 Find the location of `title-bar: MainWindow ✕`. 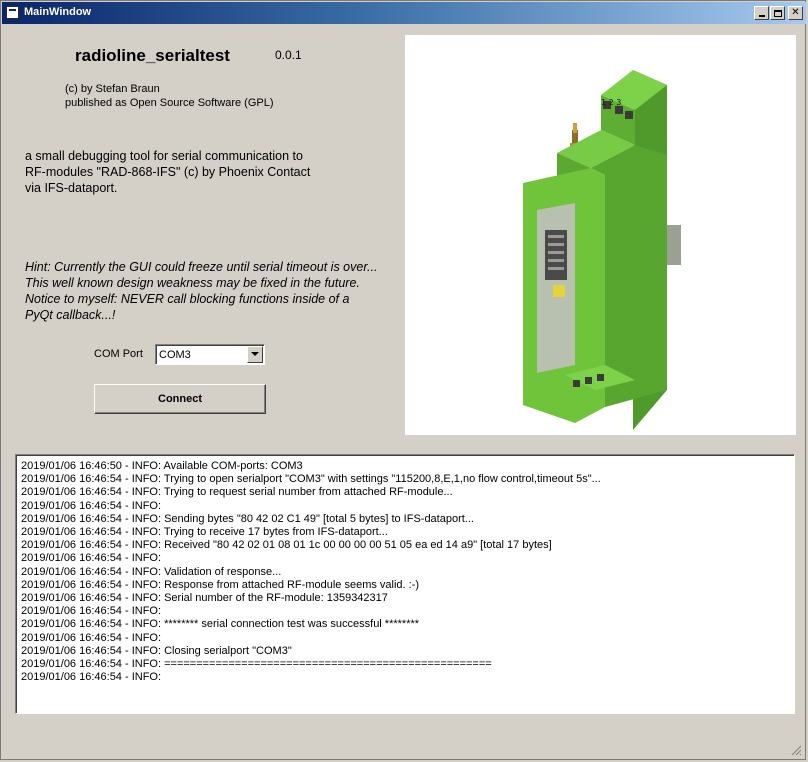

title-bar: MainWindow ✕ is located at coordinates (404, 13).